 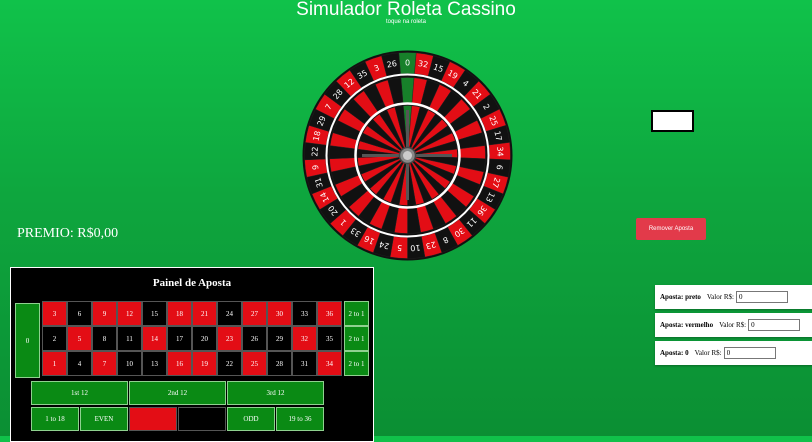 I want to click on number-cell: 5, so click(x=79, y=338).